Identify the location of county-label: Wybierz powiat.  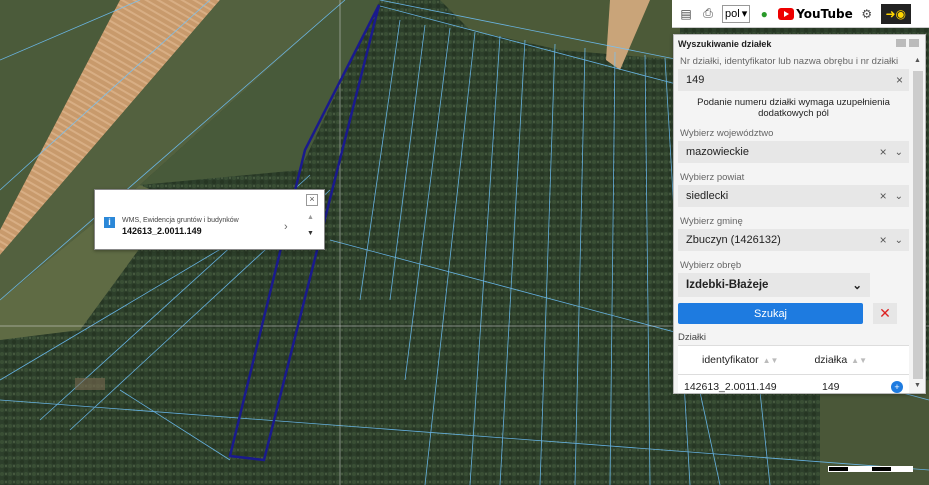
(712, 177).